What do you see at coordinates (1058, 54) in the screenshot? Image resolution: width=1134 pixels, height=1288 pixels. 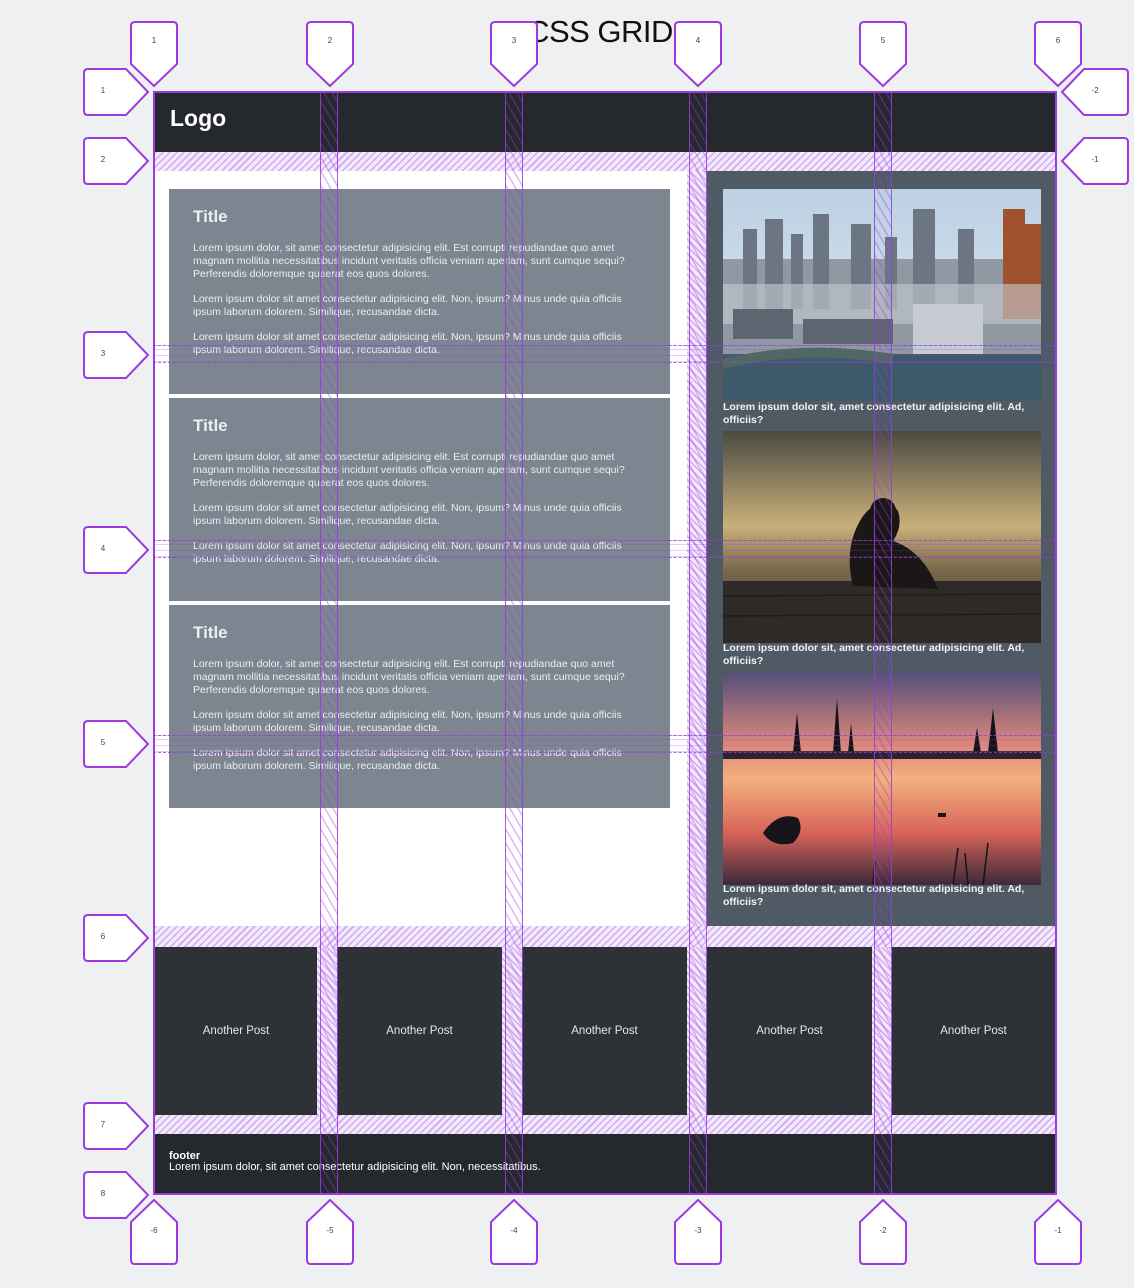 I see `grid-column-number-badge: 6` at bounding box center [1058, 54].